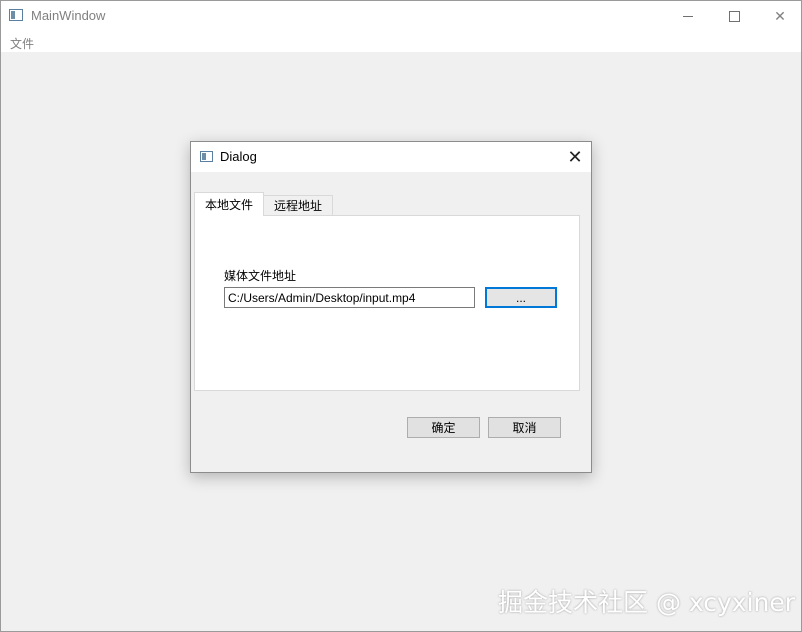 The width and height of the screenshot is (802, 632). Describe the element at coordinates (229, 204) in the screenshot. I see `tab-local-file: 本地文件` at that location.